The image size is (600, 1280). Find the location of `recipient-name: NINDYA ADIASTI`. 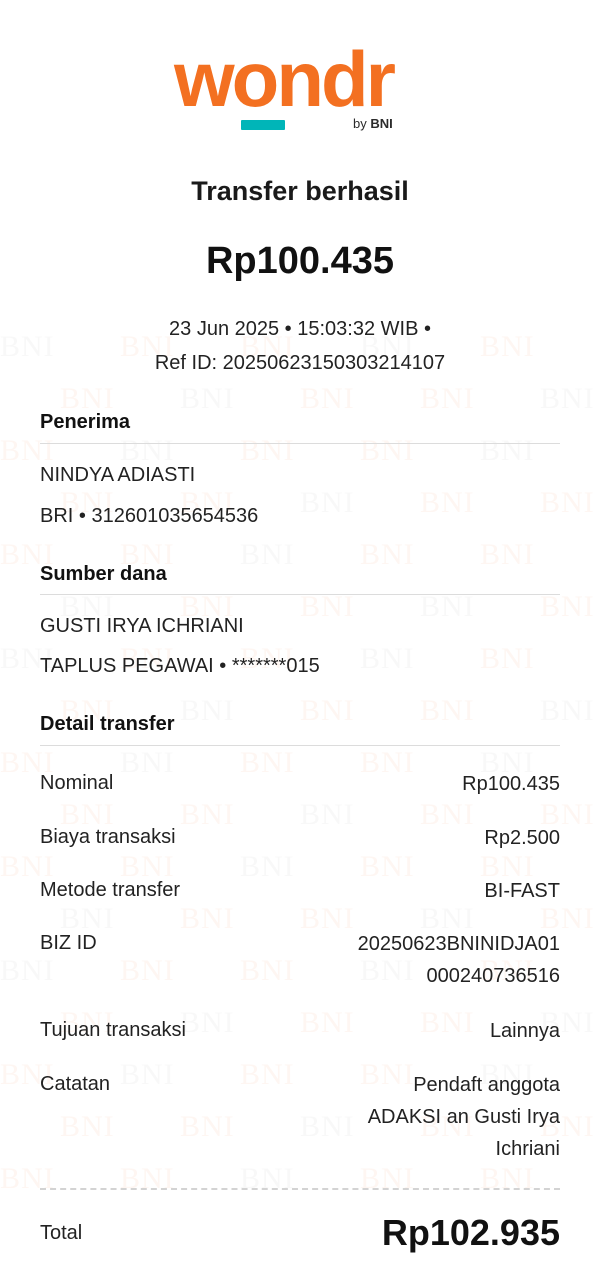

recipient-name: NINDYA ADIASTI is located at coordinates (118, 475).